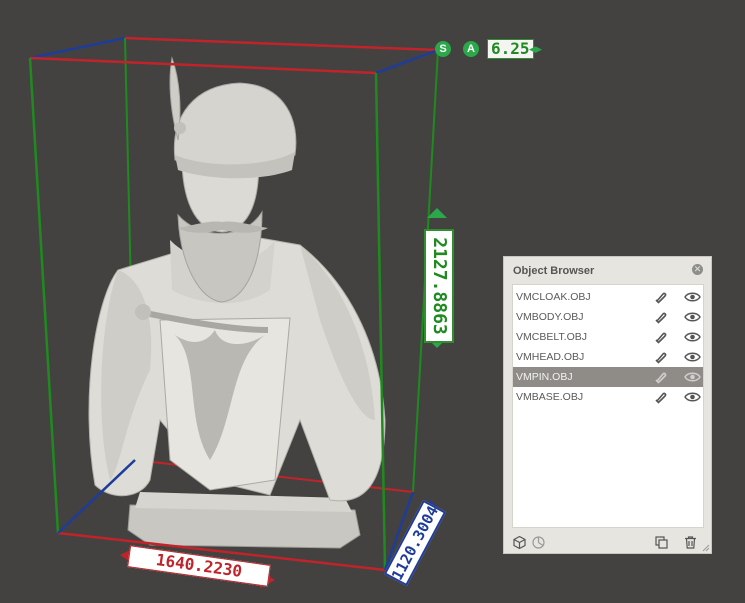 The image size is (745, 603). I want to click on scale-value-field: 6.25, so click(510, 49).